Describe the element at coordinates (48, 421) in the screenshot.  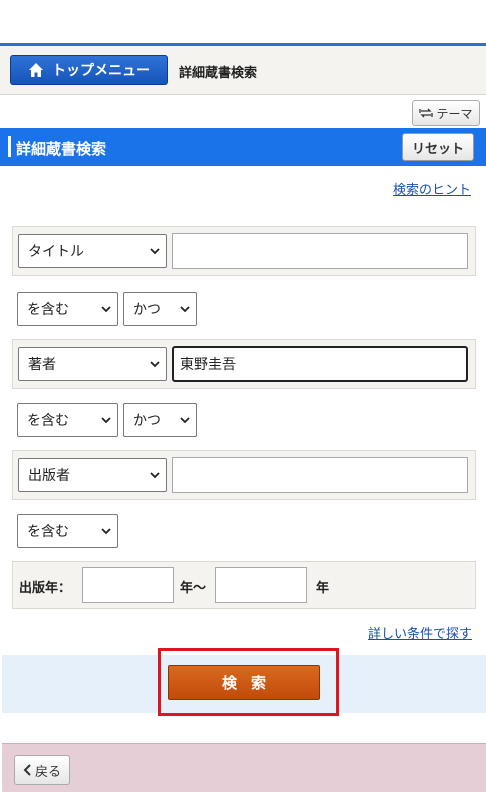
I see `match-select-2-value: を含む` at that location.